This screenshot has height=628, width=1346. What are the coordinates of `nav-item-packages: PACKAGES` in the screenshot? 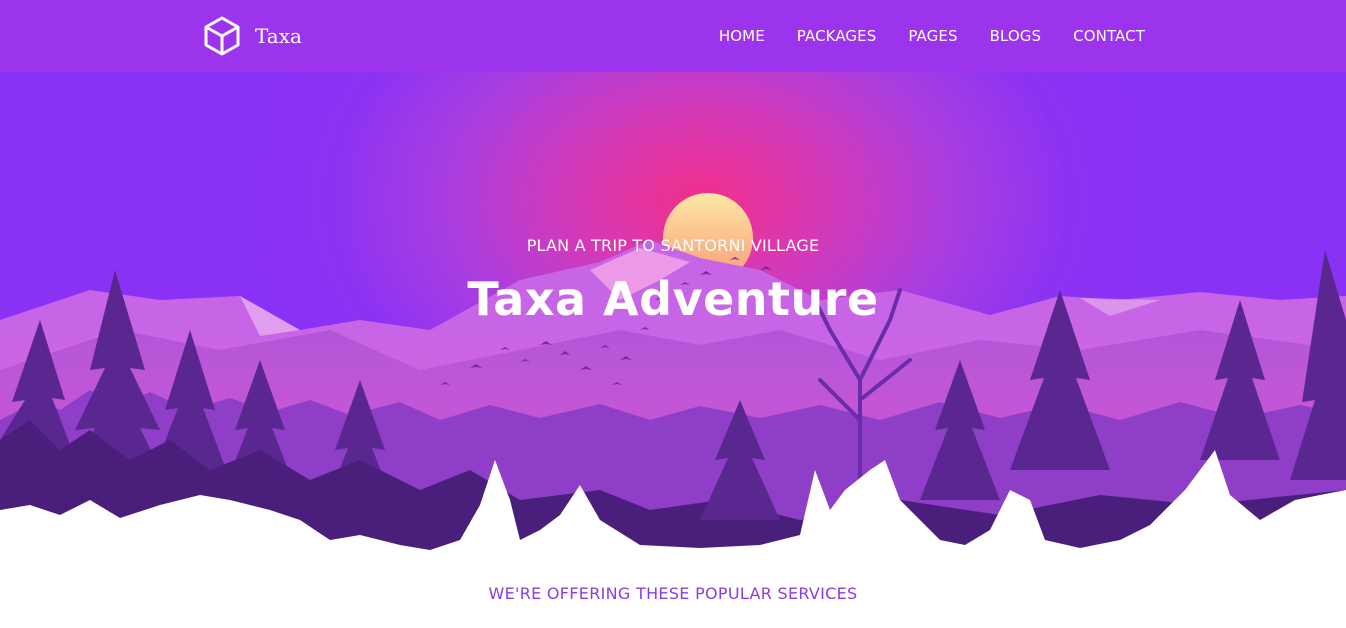 It's located at (837, 36).